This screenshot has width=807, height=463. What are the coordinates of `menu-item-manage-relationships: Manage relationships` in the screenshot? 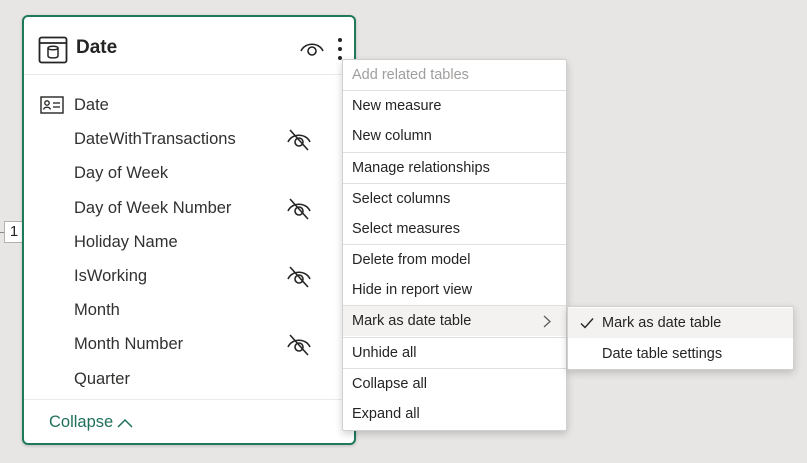 It's located at (454, 168).